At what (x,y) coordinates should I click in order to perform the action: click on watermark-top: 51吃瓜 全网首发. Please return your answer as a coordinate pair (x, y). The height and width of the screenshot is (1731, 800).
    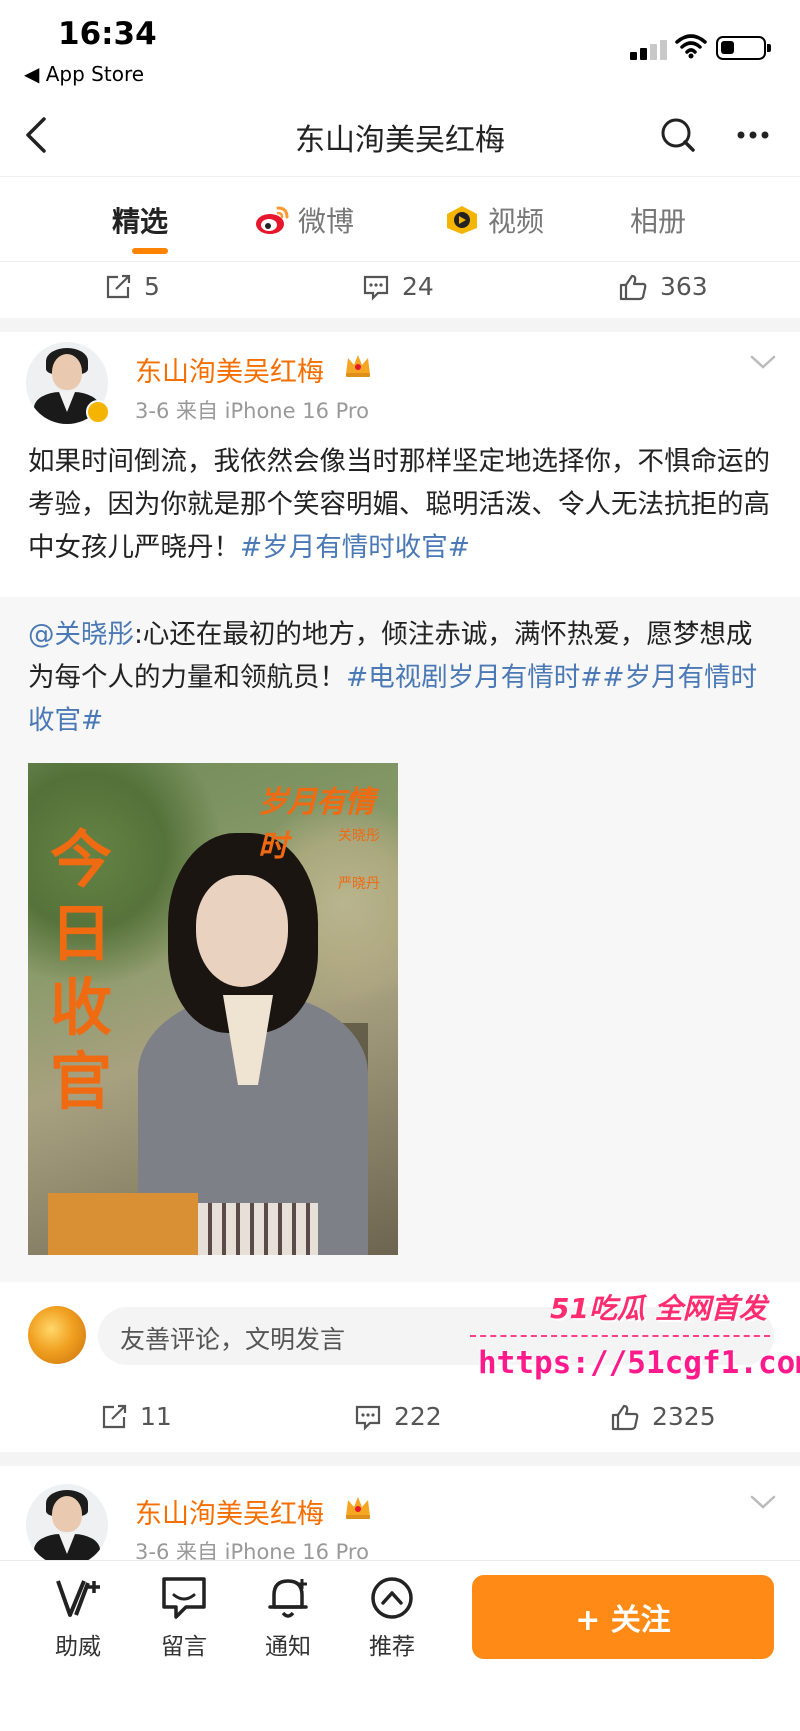
    Looking at the image, I should click on (658, 1308).